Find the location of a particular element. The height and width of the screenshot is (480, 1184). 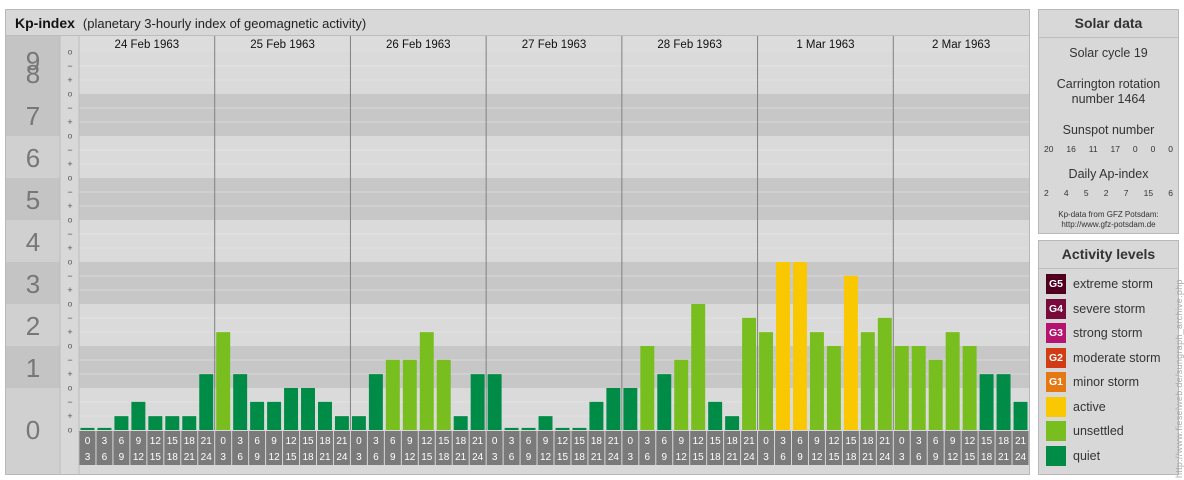

legend-swatch: G1 is located at coordinates (1056, 382).